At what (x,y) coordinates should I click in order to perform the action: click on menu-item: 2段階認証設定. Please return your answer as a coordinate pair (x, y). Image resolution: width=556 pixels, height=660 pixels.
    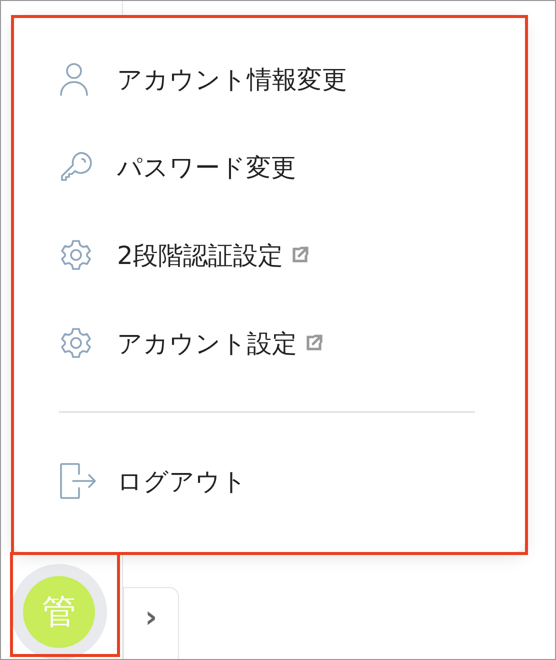
    Looking at the image, I should click on (267, 255).